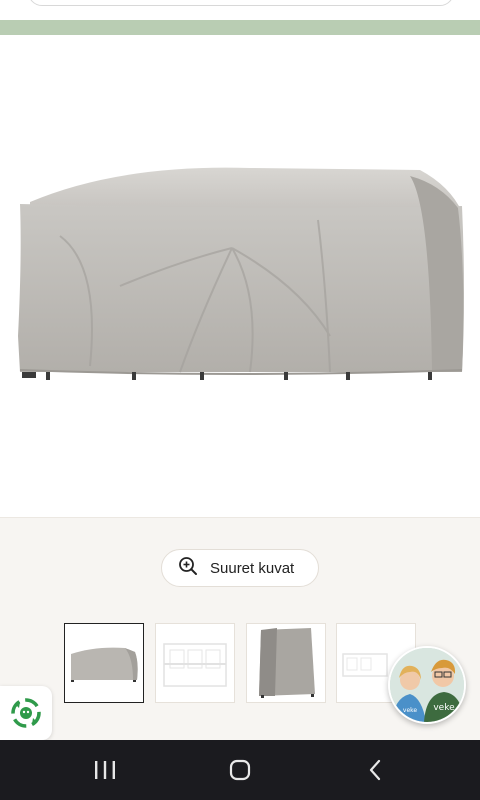  I want to click on table-cover-thumb, so click(104, 664).